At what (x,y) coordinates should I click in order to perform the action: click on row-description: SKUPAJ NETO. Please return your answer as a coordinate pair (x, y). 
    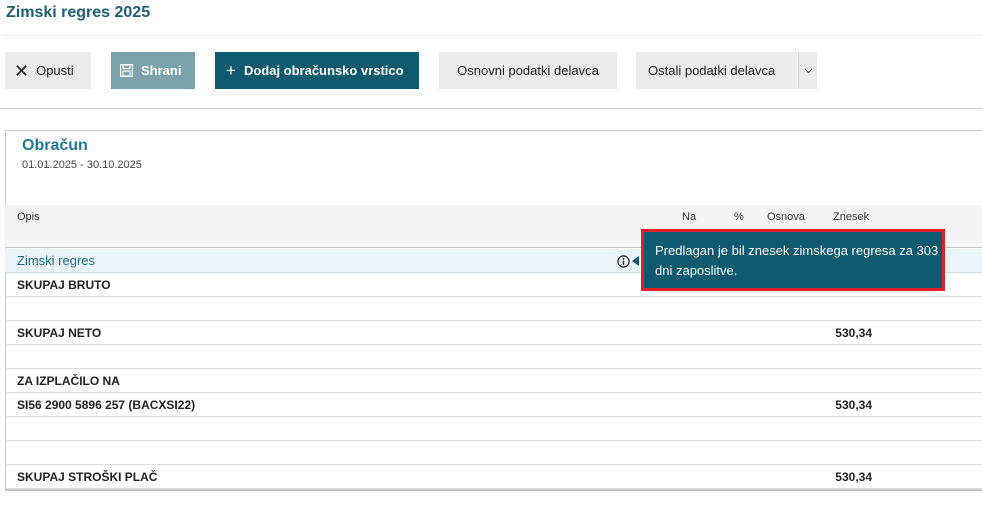
    Looking at the image, I should click on (59, 333).